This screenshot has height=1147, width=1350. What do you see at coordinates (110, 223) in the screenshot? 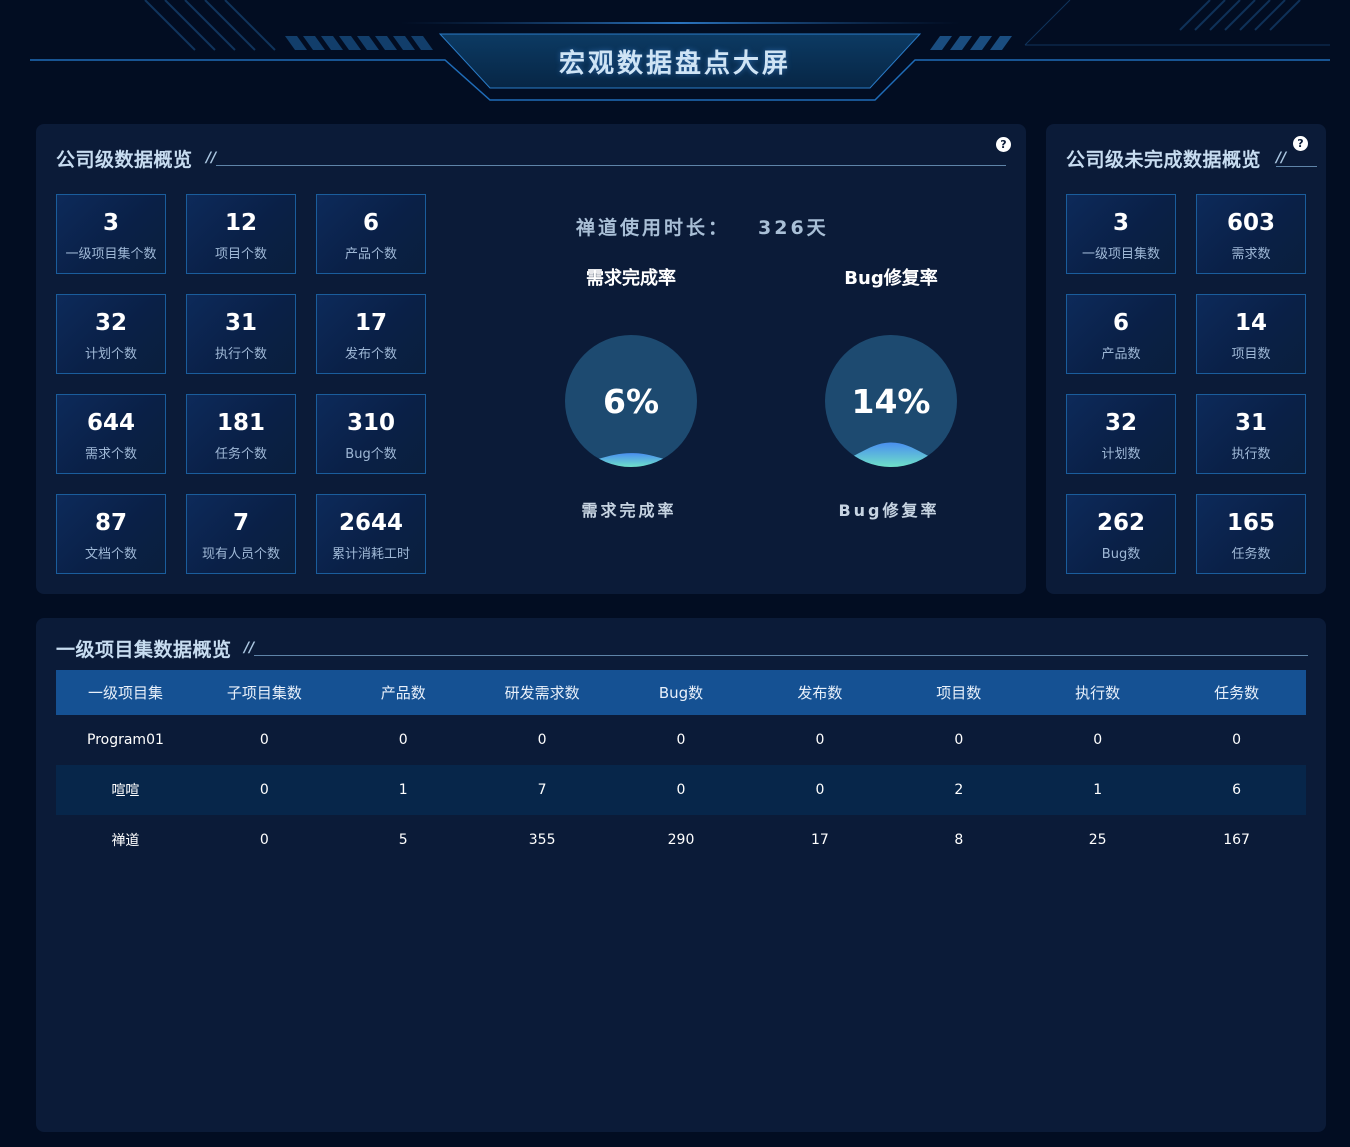
I see `stat-value: 3` at bounding box center [110, 223].